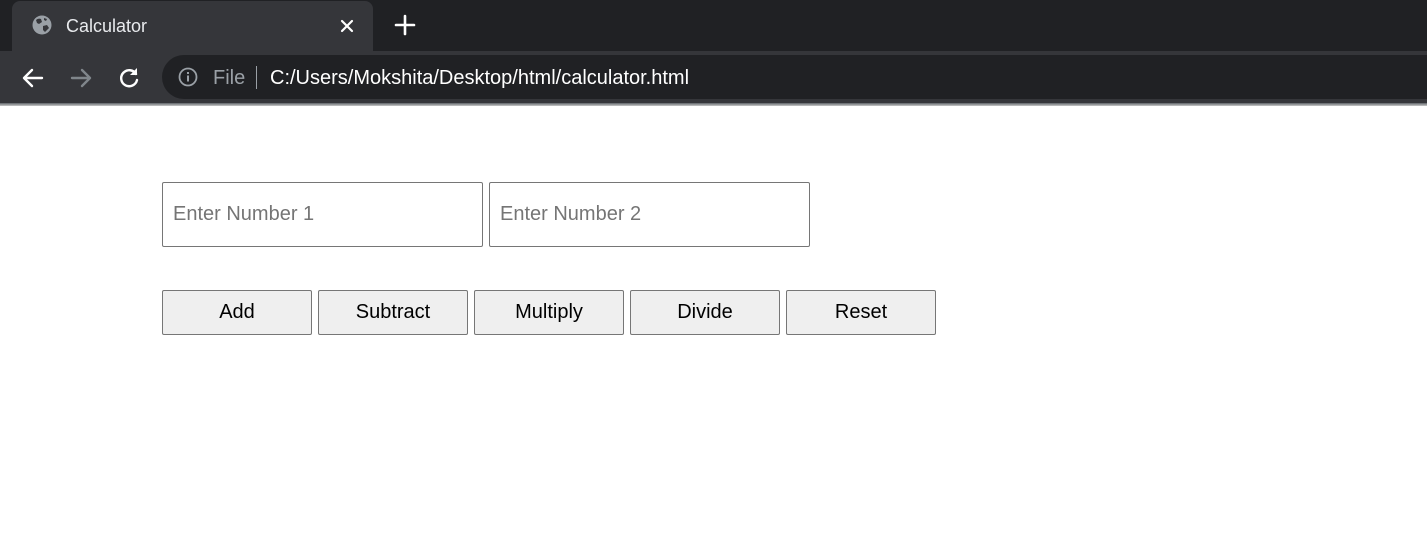 The width and height of the screenshot is (1427, 559). I want to click on close-icon, so click(347, 26).